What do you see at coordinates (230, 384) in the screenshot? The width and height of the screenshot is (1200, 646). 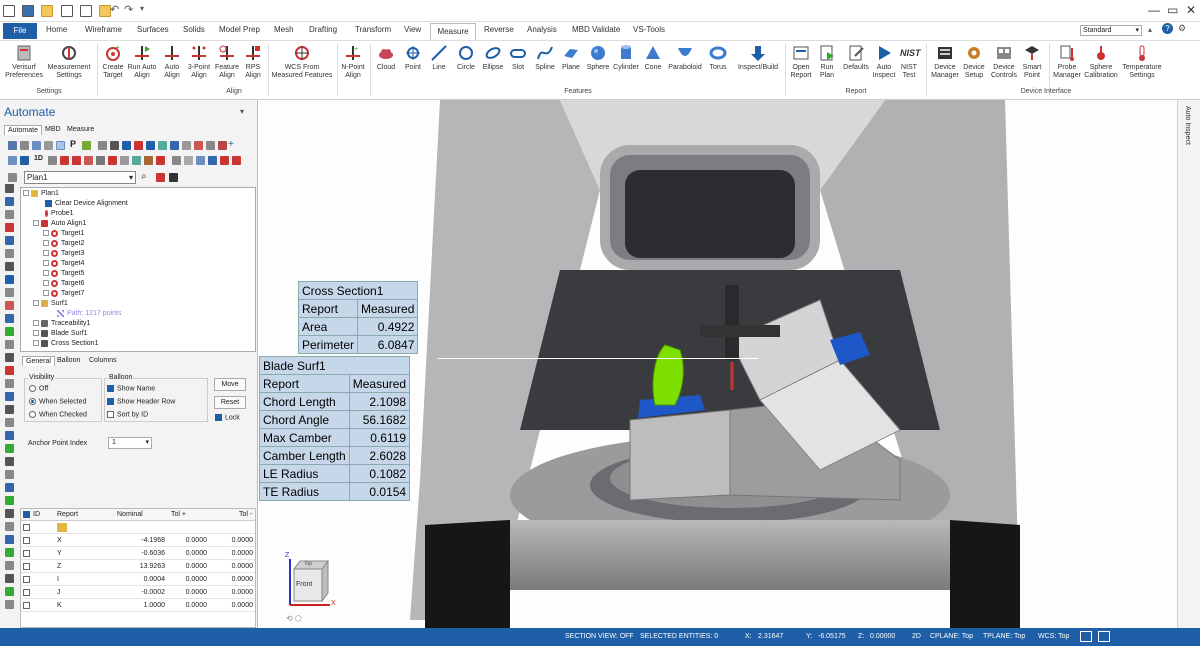 I see `move-button: Move` at bounding box center [230, 384].